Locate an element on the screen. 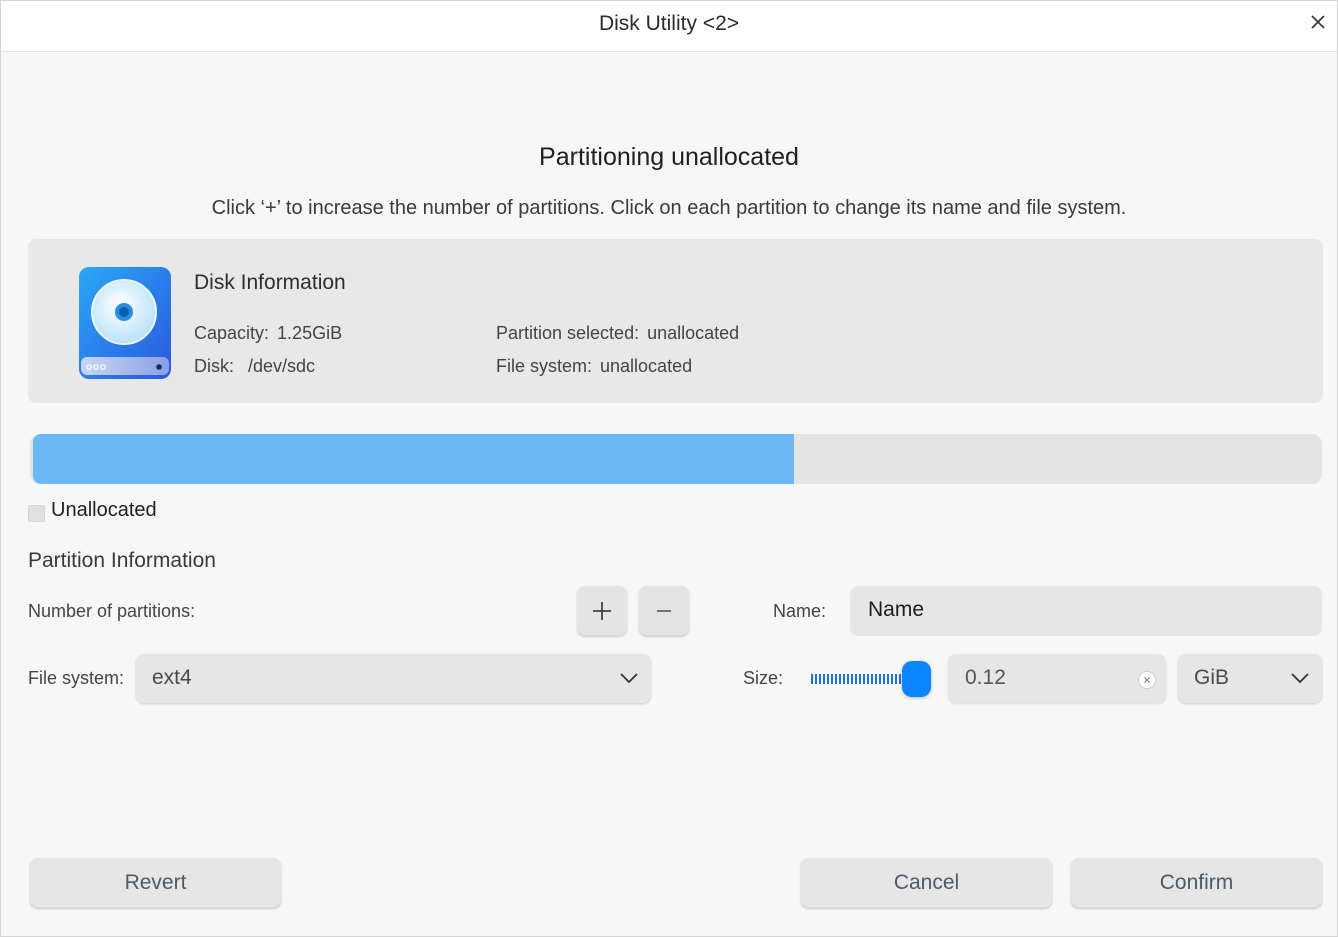  capacity-row: Capacity: 1.25GiB is located at coordinates (268, 333).